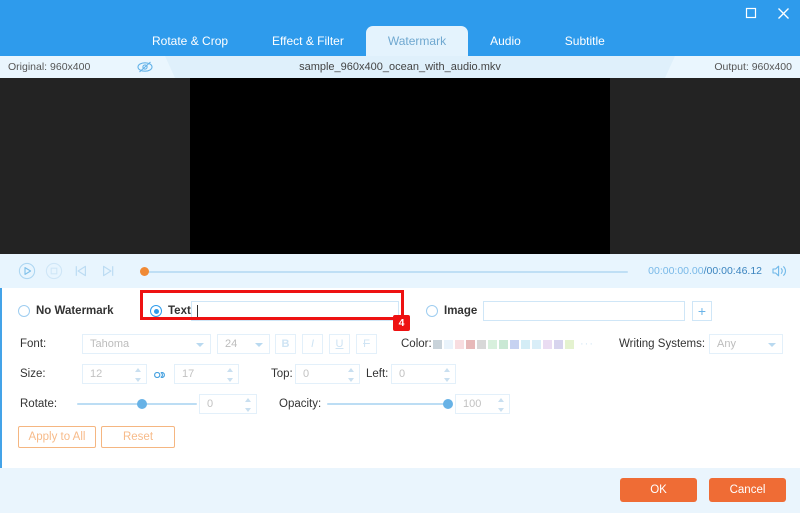 The height and width of the screenshot is (513, 800). I want to click on color-swatch-list: ···, so click(513, 344).